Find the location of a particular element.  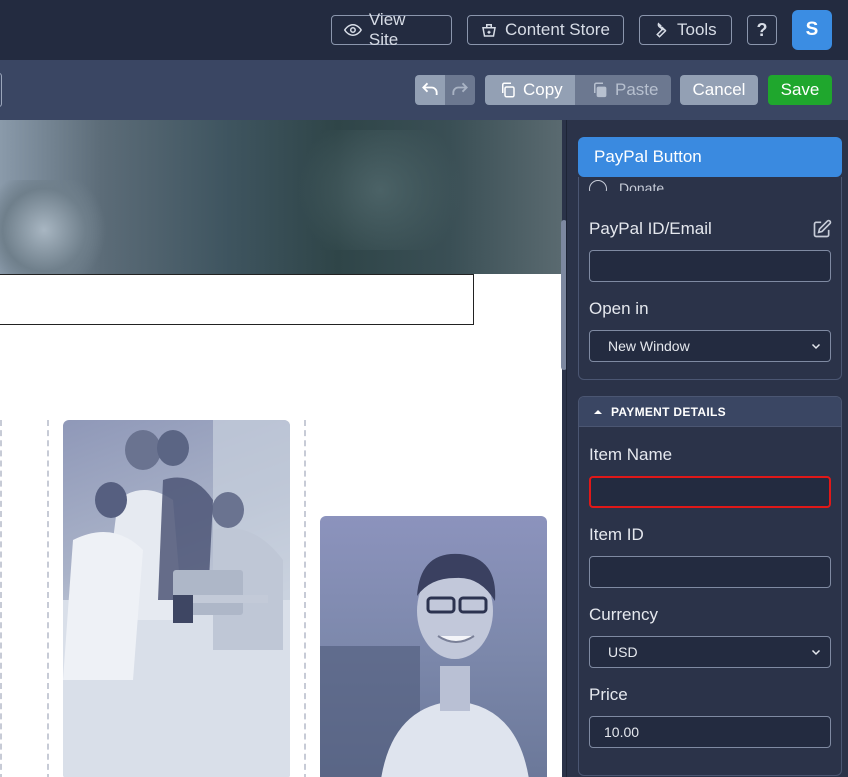

smiling-man-photo is located at coordinates (433, 646).